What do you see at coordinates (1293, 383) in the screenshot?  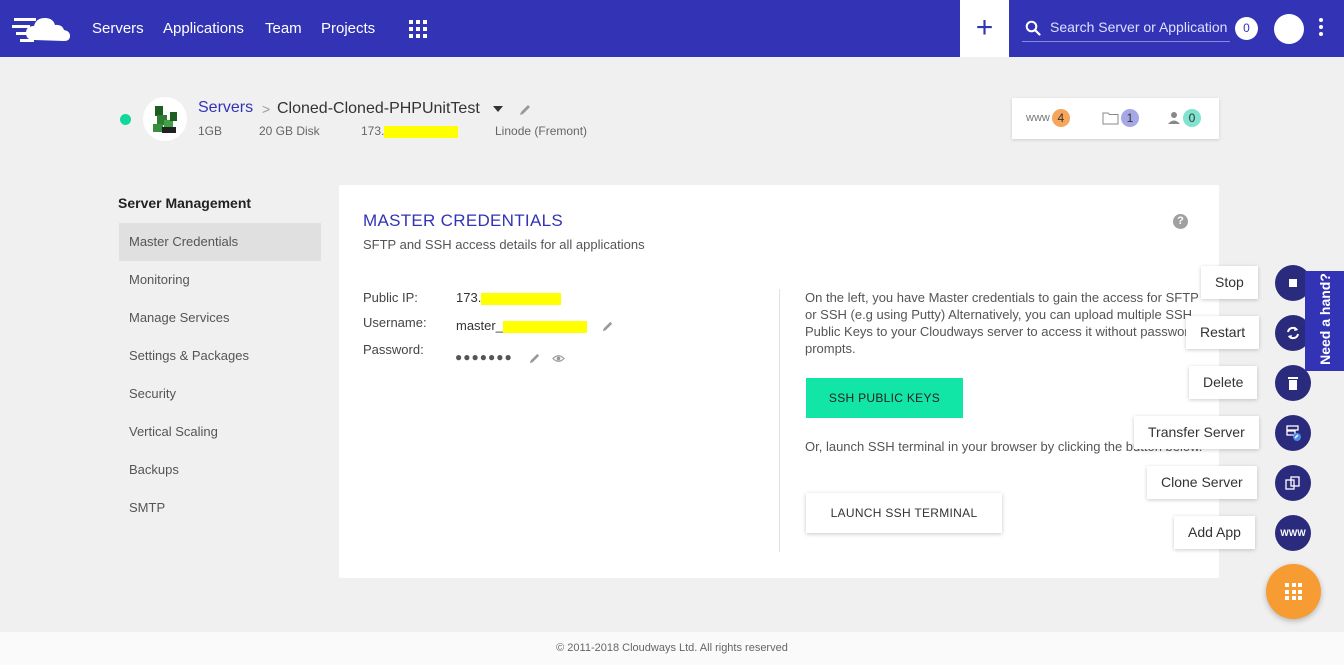 I see `trash-icon` at bounding box center [1293, 383].